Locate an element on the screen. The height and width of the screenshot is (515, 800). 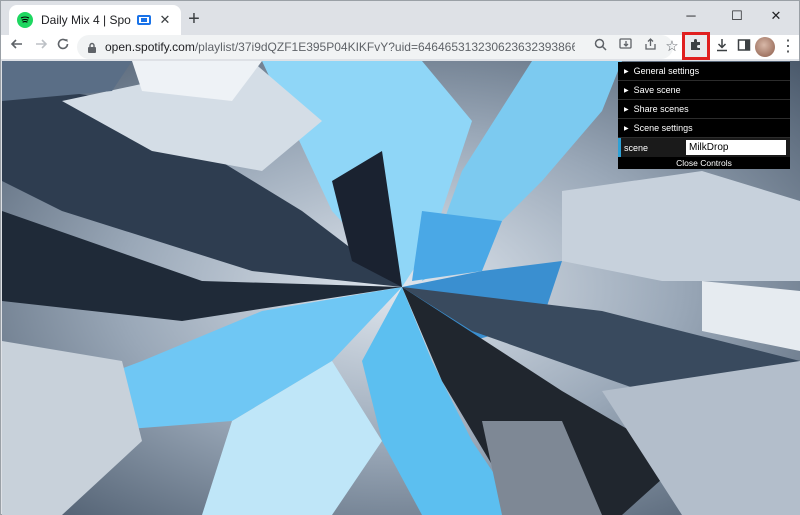
new-tab-button: + is located at coordinates (194, 20).